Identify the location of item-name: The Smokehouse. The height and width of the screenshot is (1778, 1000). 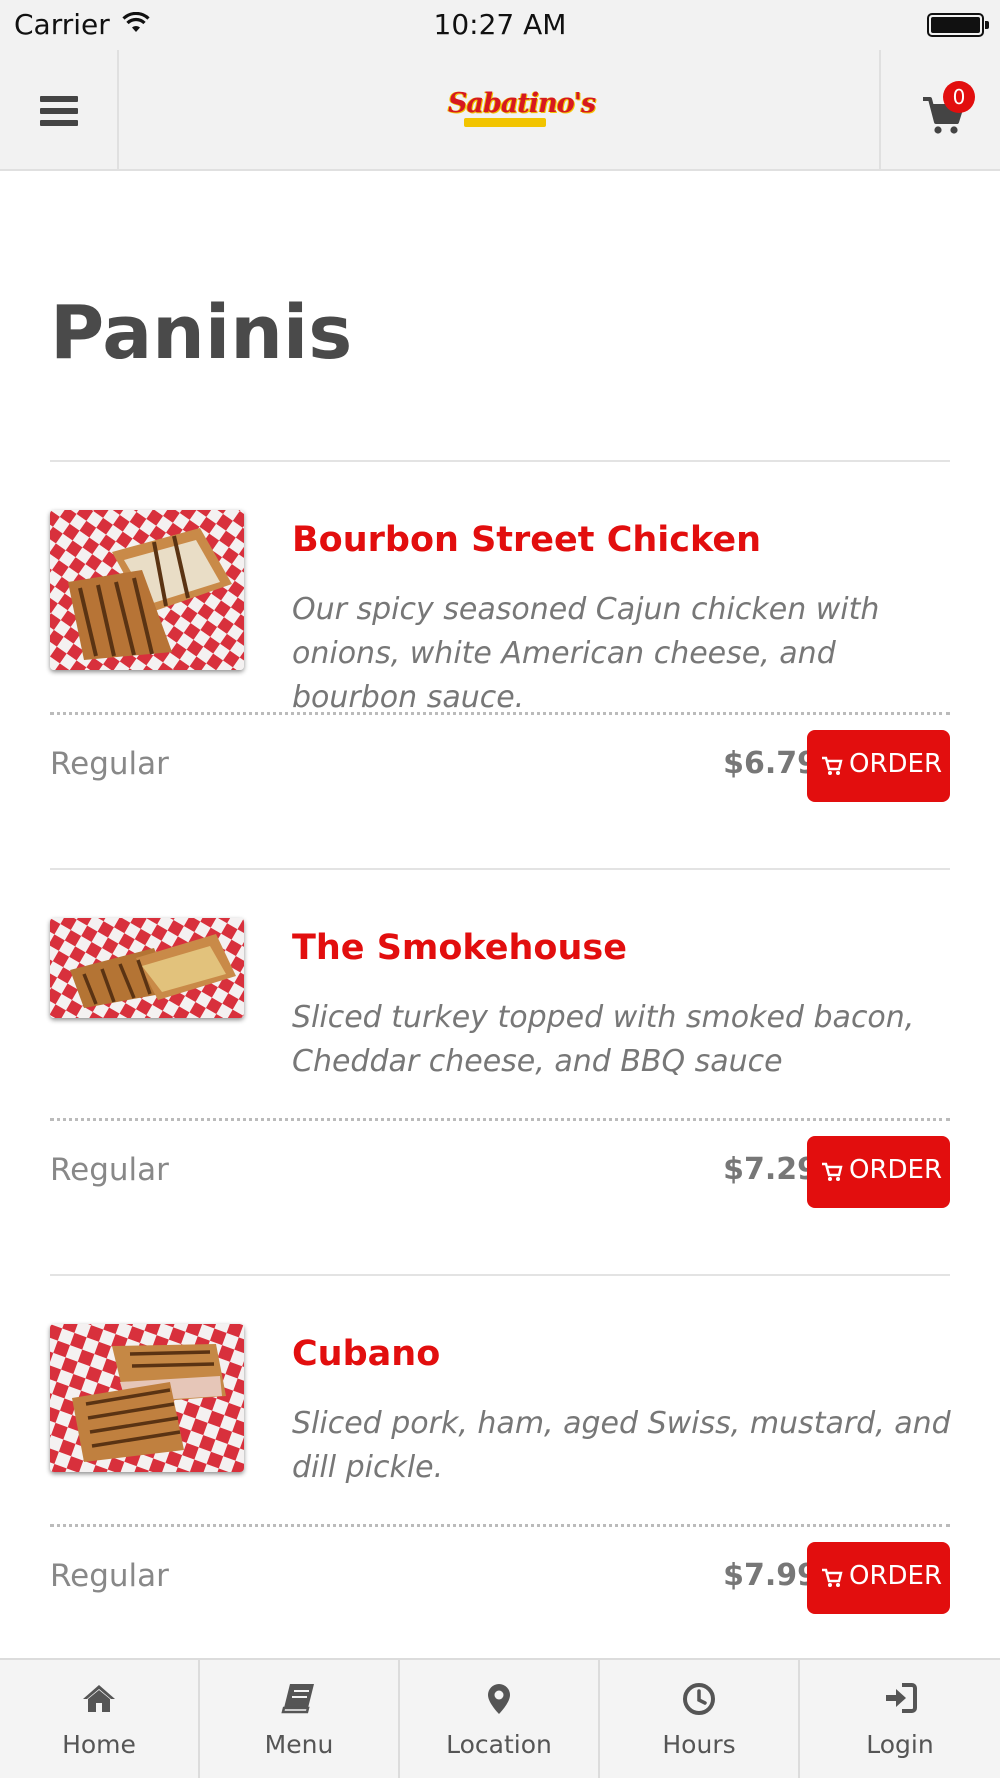
(617, 948).